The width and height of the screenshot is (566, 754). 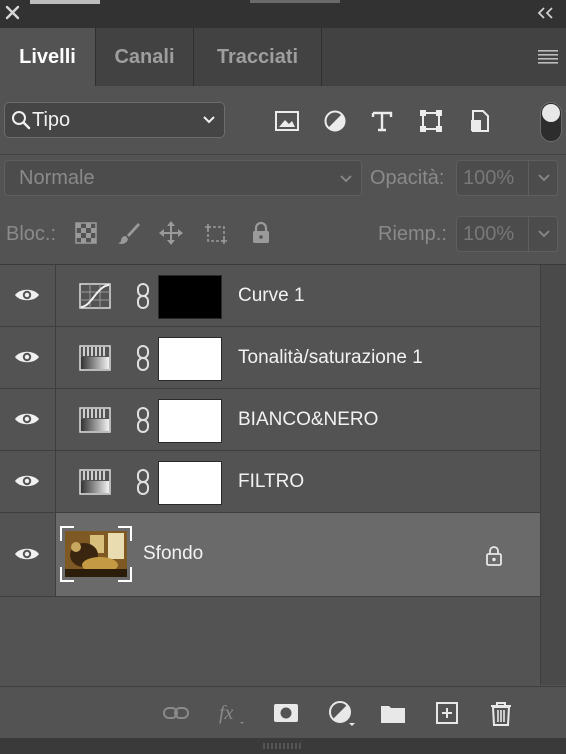 What do you see at coordinates (412, 234) in the screenshot?
I see `fill-label: Riemp.:` at bounding box center [412, 234].